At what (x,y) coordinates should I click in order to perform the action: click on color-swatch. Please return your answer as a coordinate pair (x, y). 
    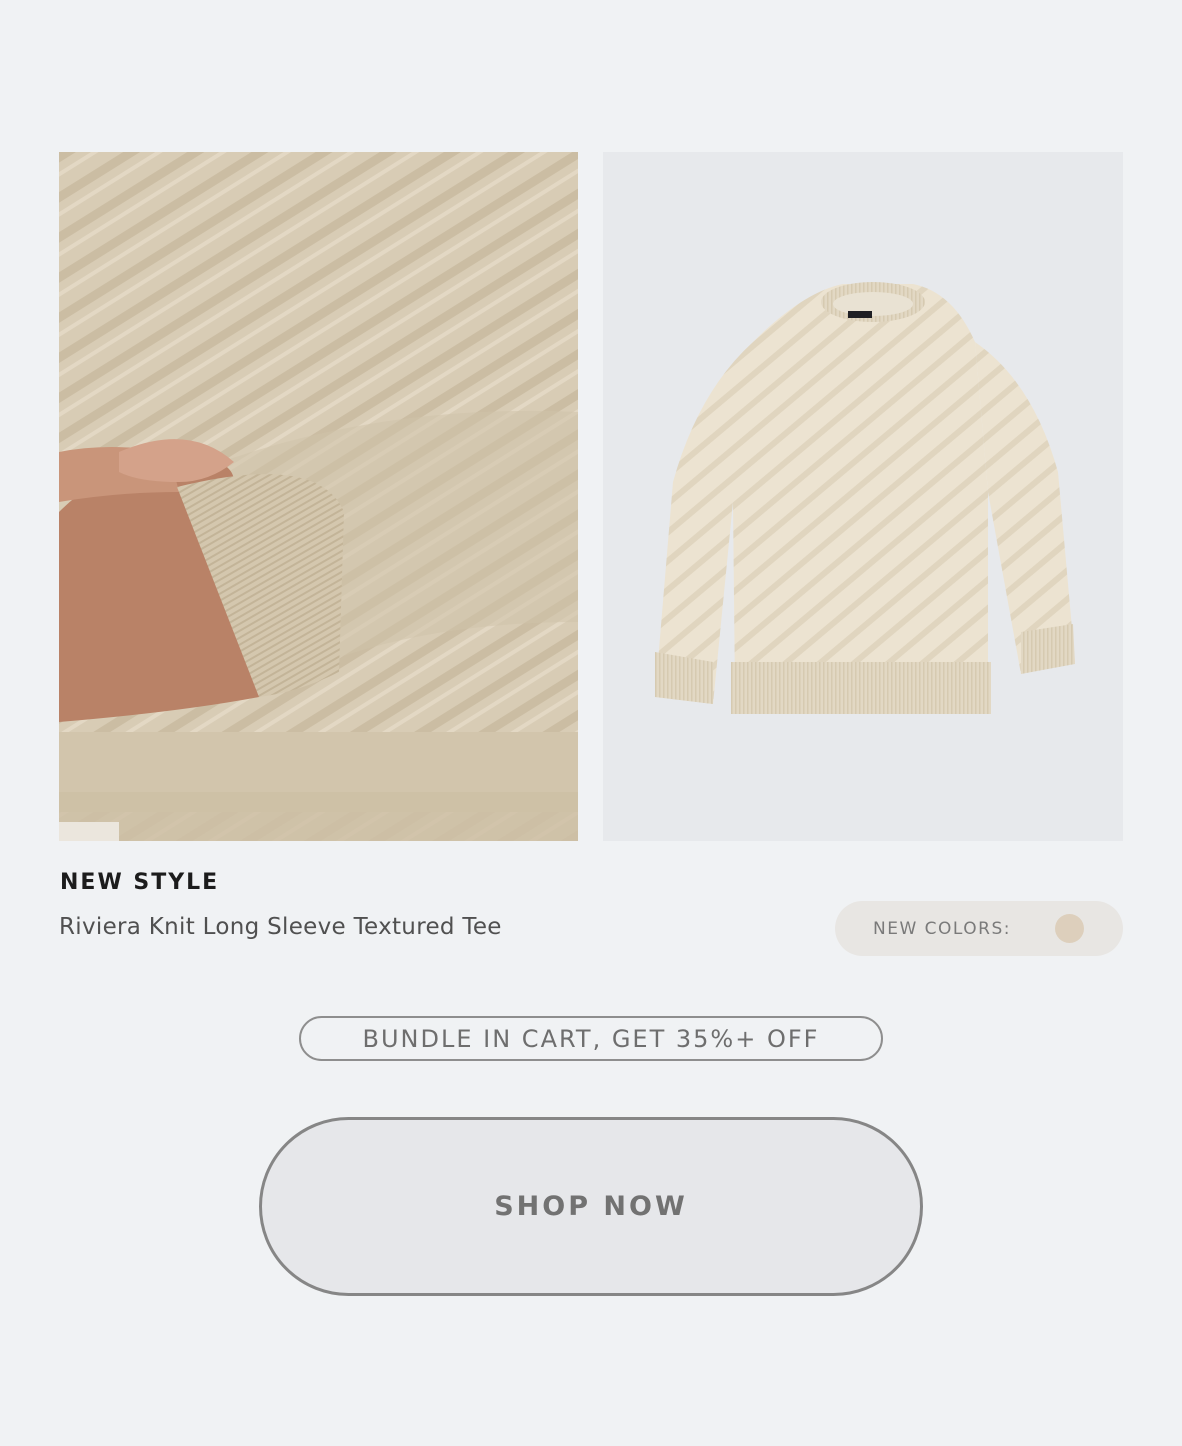
    Looking at the image, I should click on (1069, 928).